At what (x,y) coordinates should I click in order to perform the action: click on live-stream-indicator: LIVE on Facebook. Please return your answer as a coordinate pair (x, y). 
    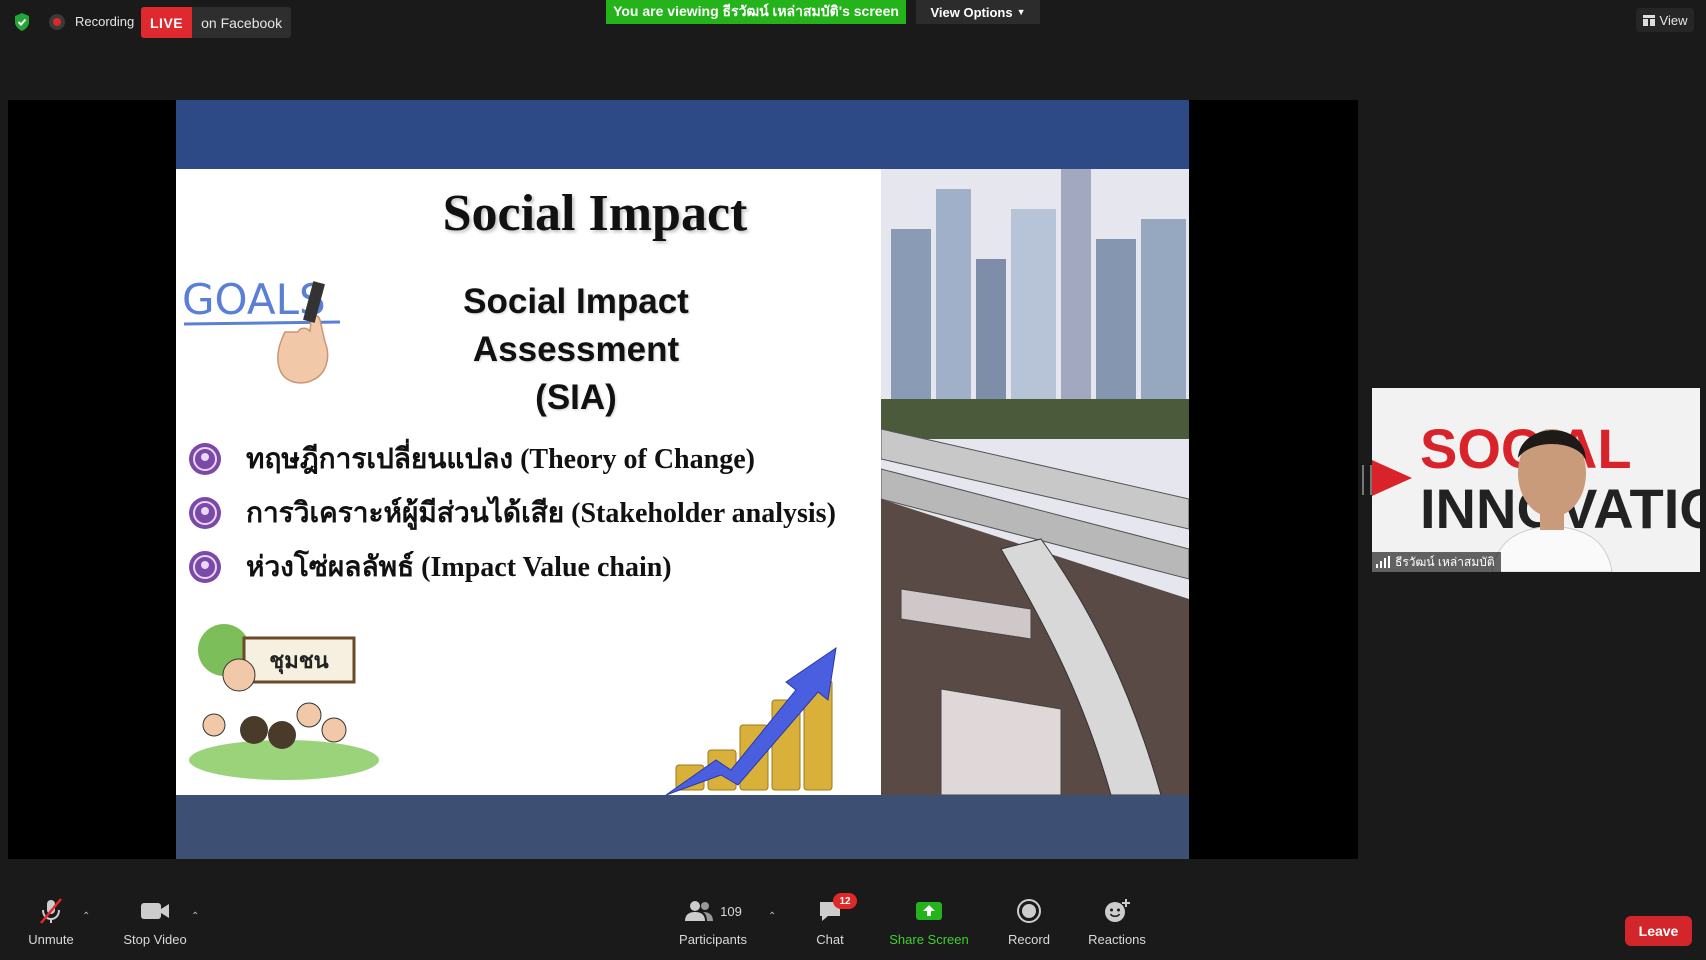
    Looking at the image, I should click on (216, 22).